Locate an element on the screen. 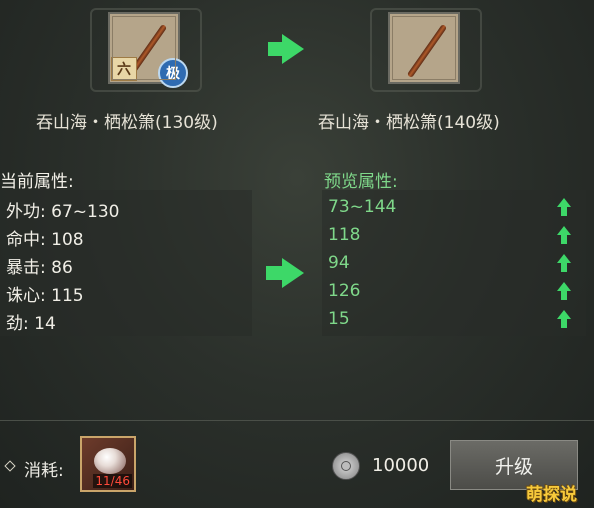 The height and width of the screenshot is (508, 594). top-arrow-tail is located at coordinates (275, 49).